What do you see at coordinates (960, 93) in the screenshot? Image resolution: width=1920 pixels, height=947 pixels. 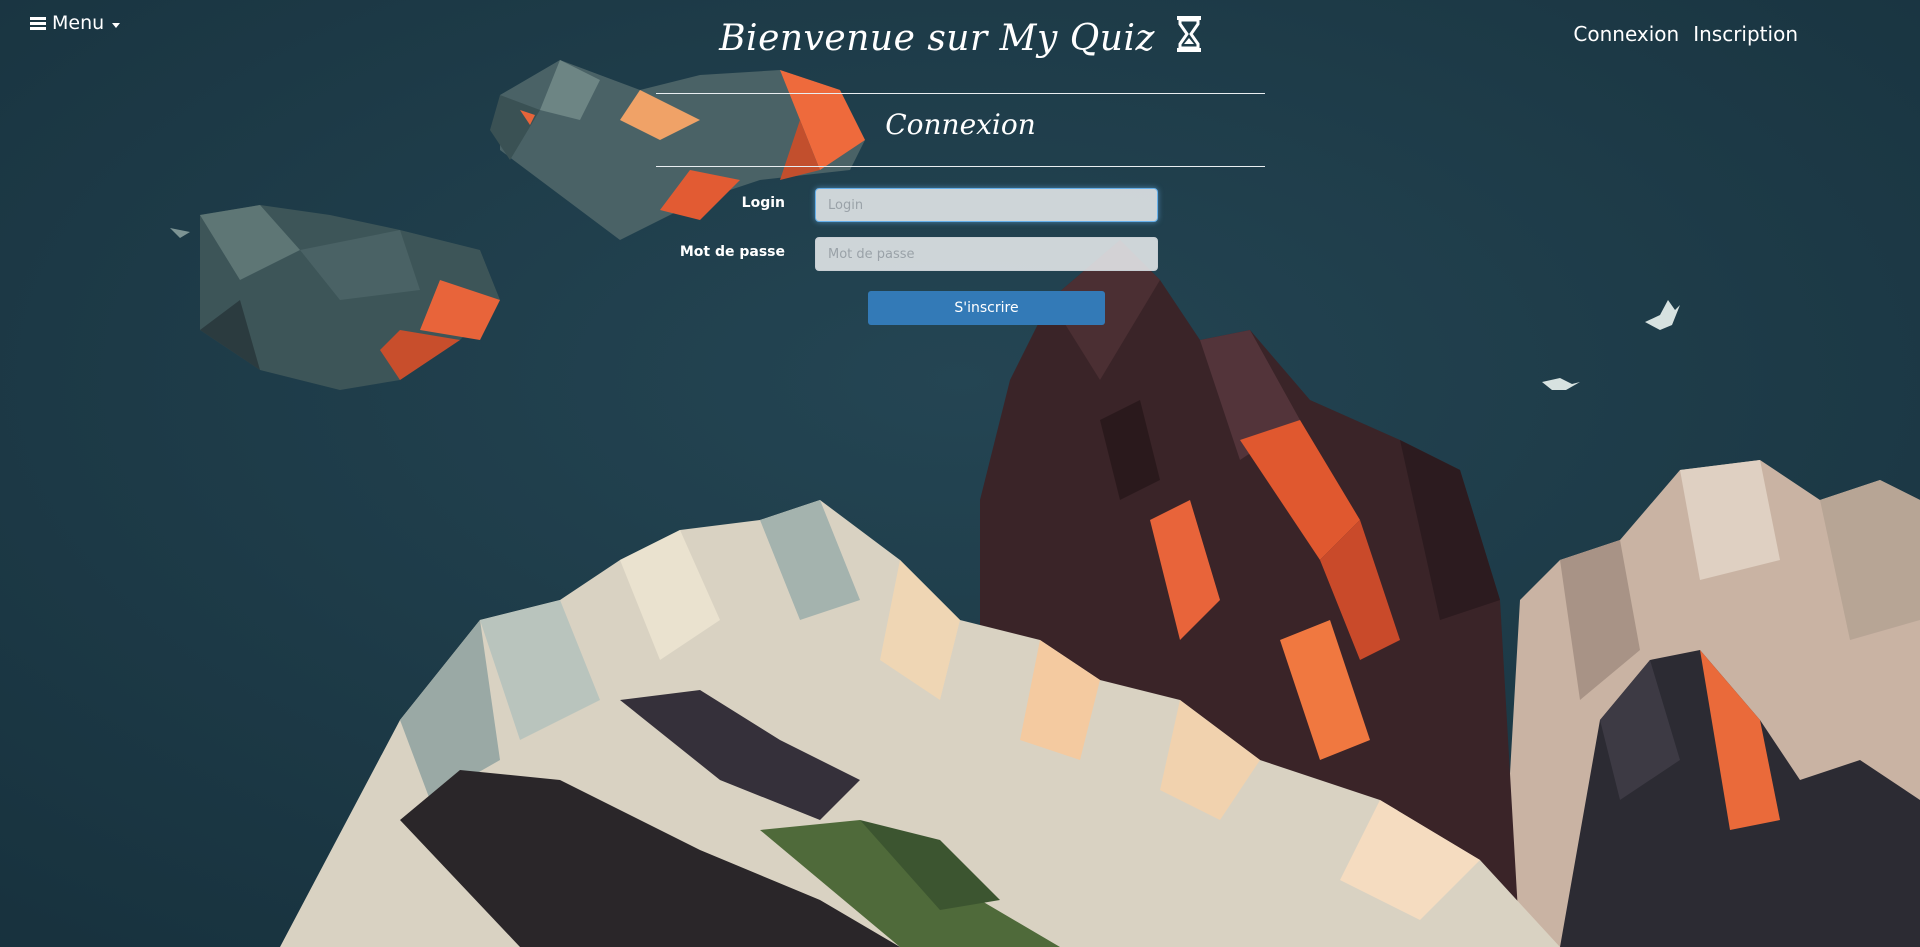 I see `divider-top` at bounding box center [960, 93].